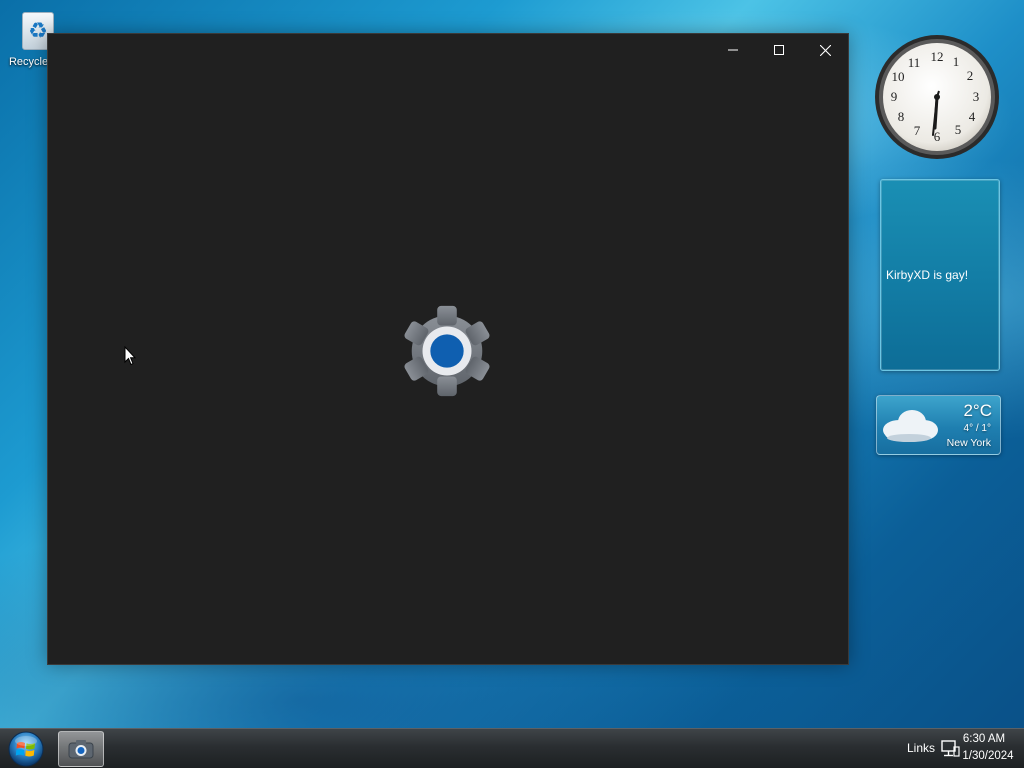 Image resolution: width=1024 pixels, height=768 pixels. What do you see at coordinates (937, 97) in the screenshot?
I see `clock-gadget: 12 1 2 3 4 5 6 7 8 9 10 11` at bounding box center [937, 97].